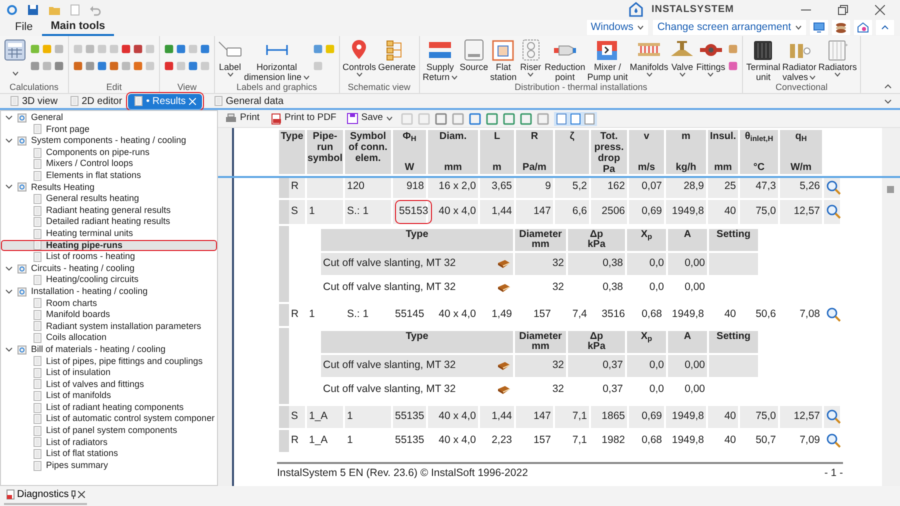  Describe the element at coordinates (109, 141) in the screenshot. I see `tree-item: System components - heating / cooling` at that location.